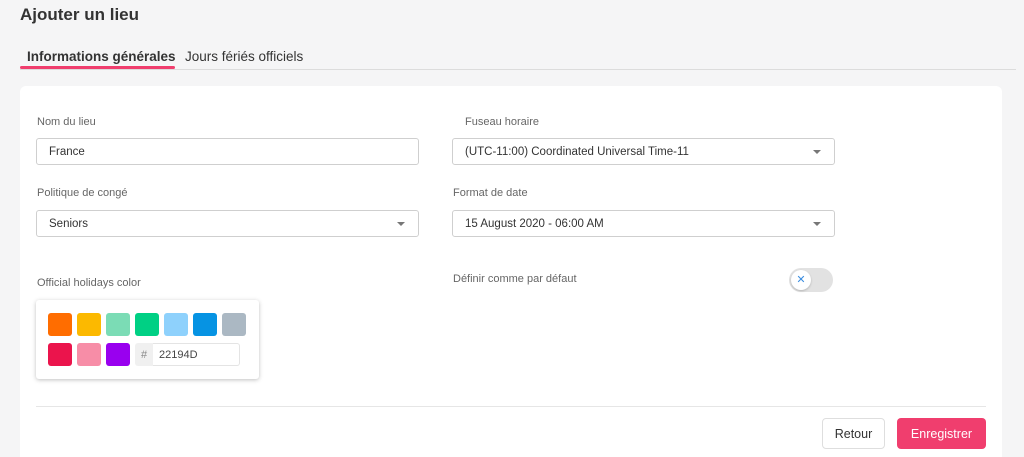 This screenshot has height=457, width=1024. Describe the element at coordinates (196, 354) in the screenshot. I see `hex-color-input: 22194D` at that location.